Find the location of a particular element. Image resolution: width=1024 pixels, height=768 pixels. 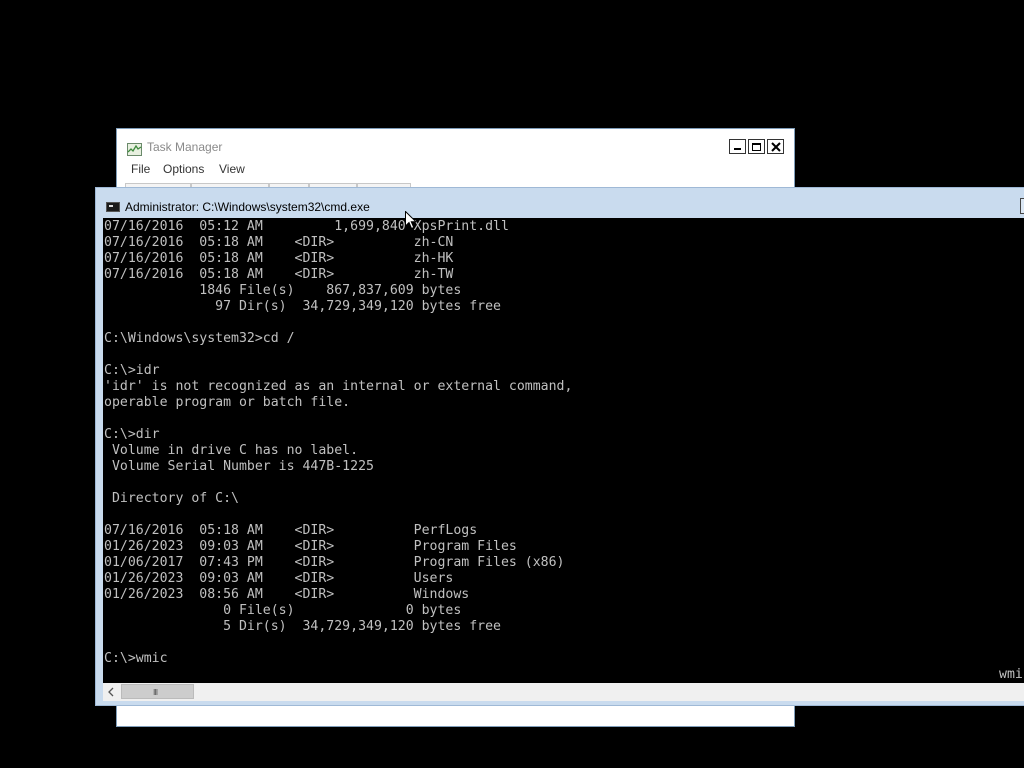

horizontal-scrollbar: III is located at coordinates (563, 692).